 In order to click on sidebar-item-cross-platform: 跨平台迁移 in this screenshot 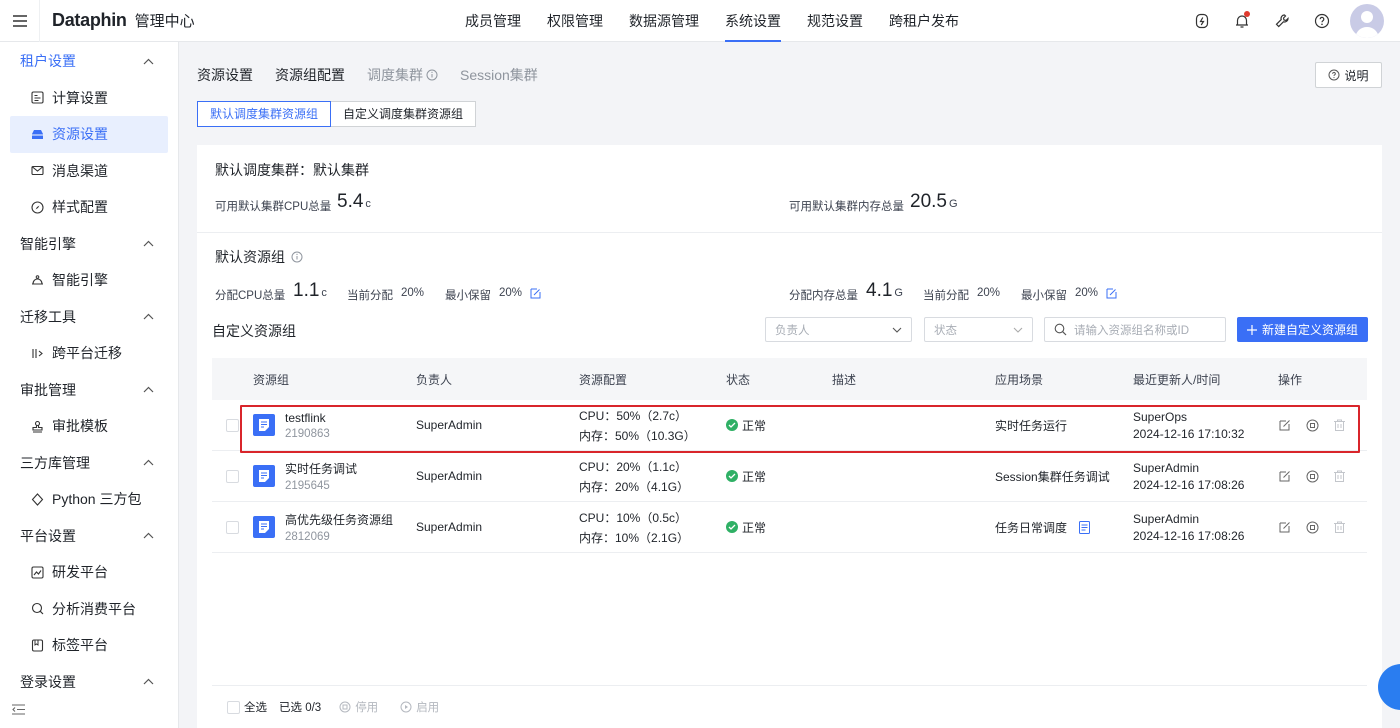, I will do `click(89, 353)`.